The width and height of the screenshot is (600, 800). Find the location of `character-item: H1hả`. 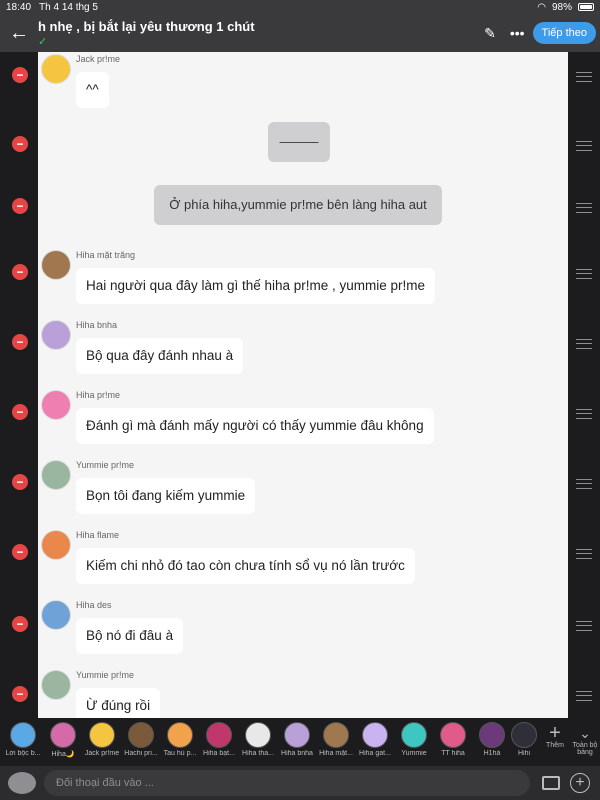

character-item: H1hả is located at coordinates (492, 739).